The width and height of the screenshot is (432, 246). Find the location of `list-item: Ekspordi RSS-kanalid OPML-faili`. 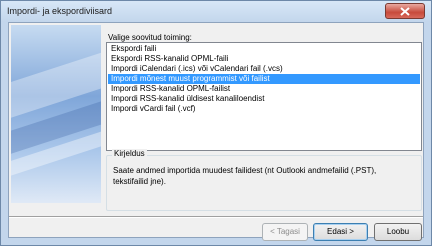

list-item: Ekspordi RSS-kanalid OPML-faili is located at coordinates (264, 59).